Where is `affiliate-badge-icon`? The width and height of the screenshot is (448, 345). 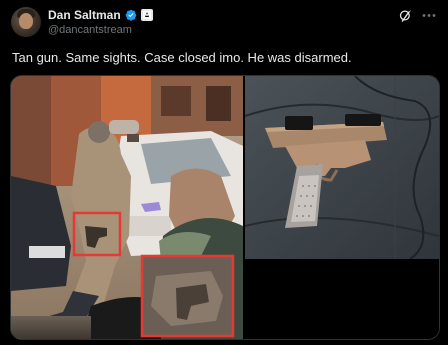
affiliate-badge-icon is located at coordinates (146, 15).